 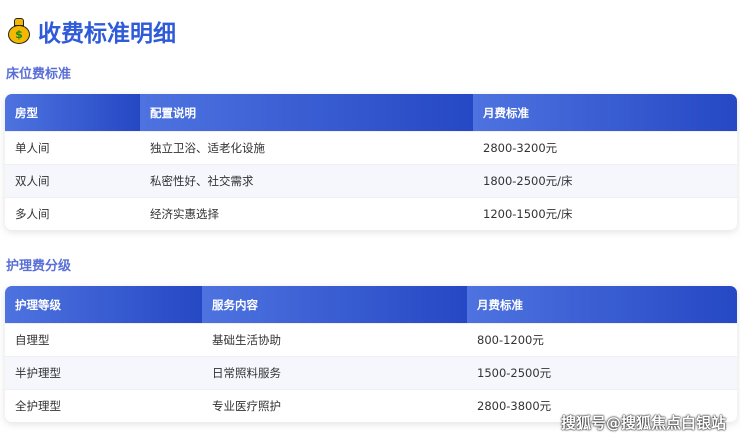 I want to click on bed-fee-heading: 床位费标准, so click(x=39, y=74).